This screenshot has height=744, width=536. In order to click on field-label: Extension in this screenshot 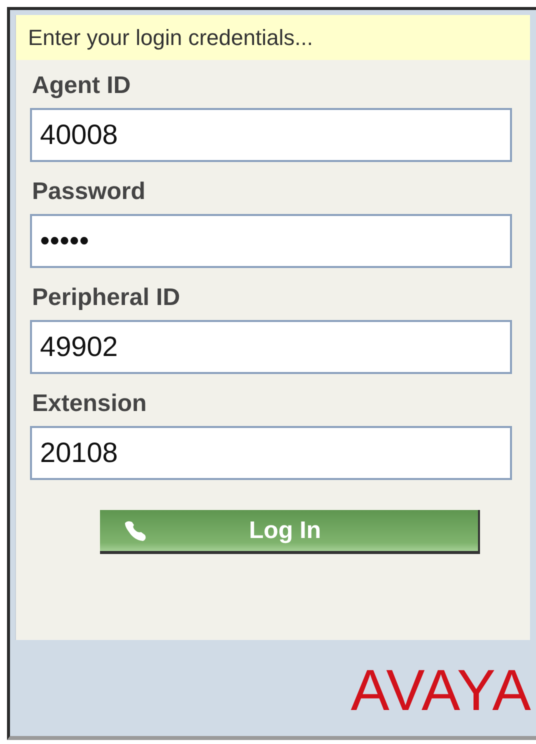, I will do `click(89, 404)`.